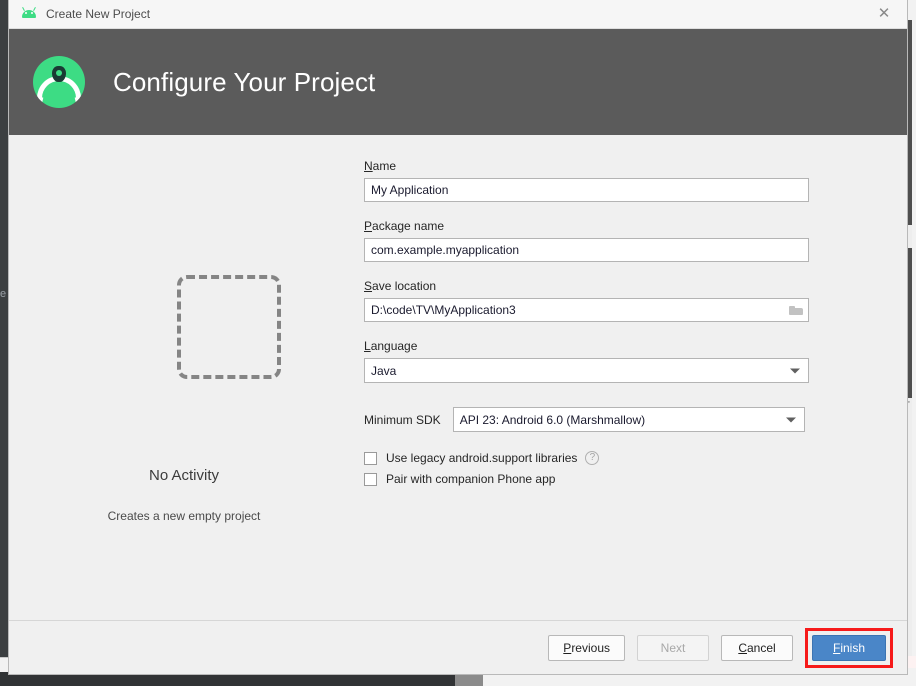 The width and height of the screenshot is (916, 686). I want to click on dialog-titlebar: Create New Project ✕, so click(458, 14).